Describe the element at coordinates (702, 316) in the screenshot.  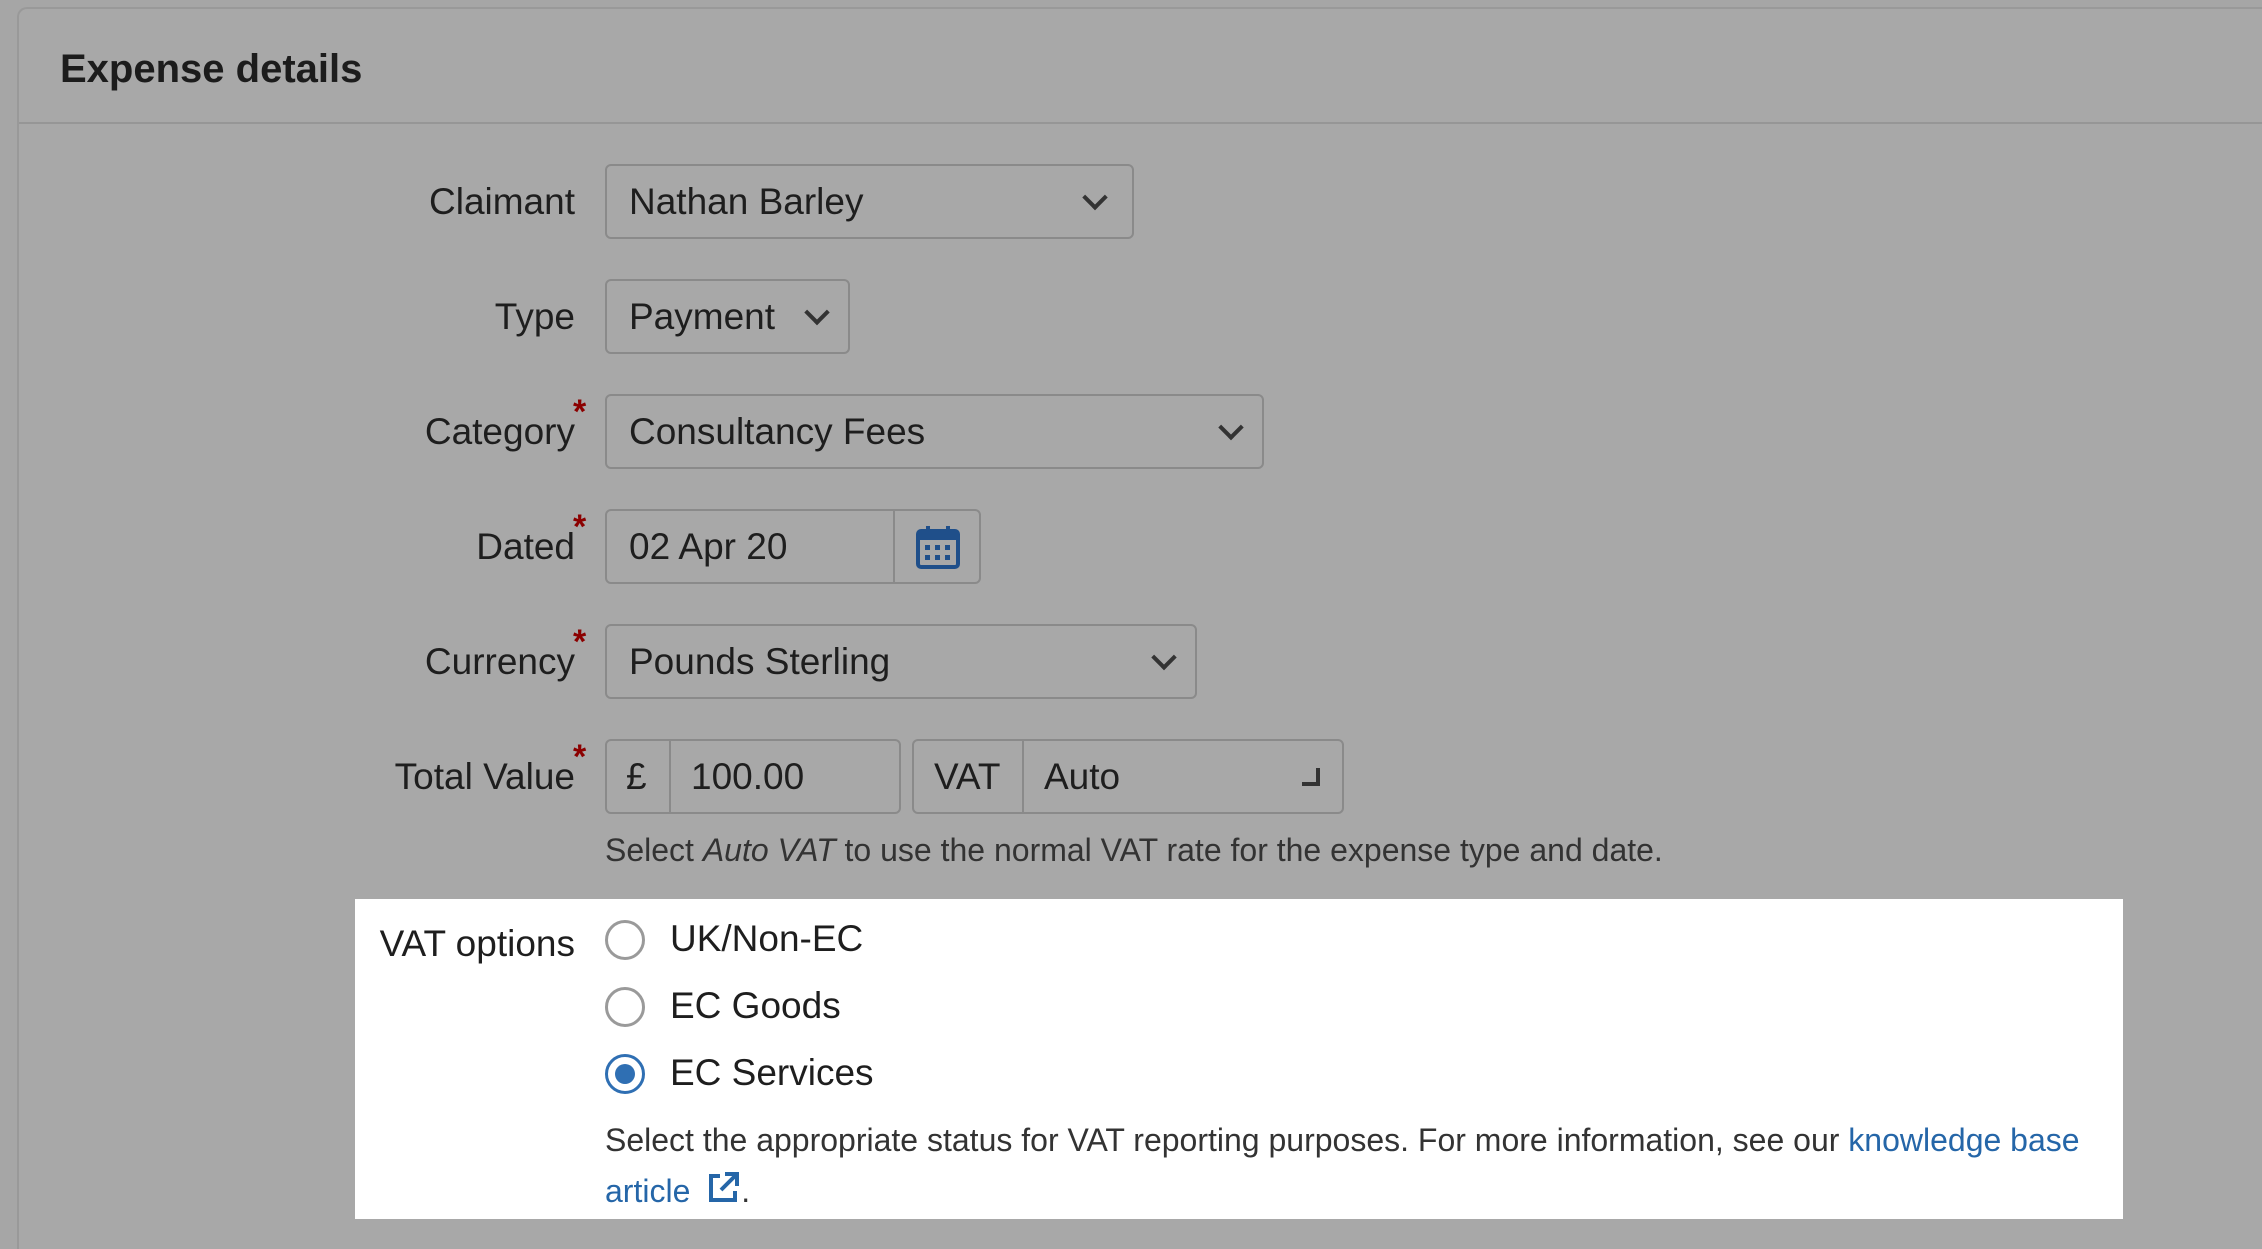
I see `type-value: Payment` at that location.